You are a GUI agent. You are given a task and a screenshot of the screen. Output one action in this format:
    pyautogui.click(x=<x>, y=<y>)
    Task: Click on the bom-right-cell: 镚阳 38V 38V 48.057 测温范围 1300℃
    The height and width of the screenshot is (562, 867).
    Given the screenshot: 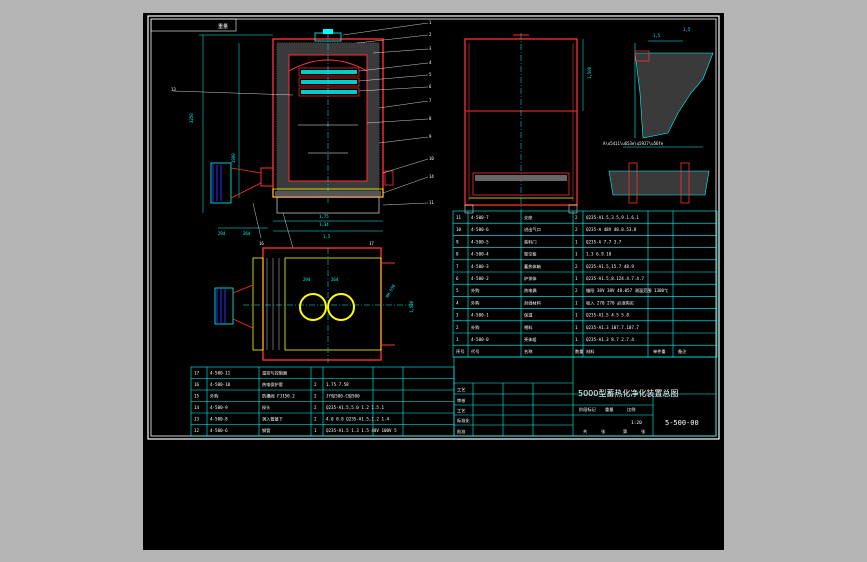 What is the action you would take?
    pyautogui.click(x=627, y=290)
    